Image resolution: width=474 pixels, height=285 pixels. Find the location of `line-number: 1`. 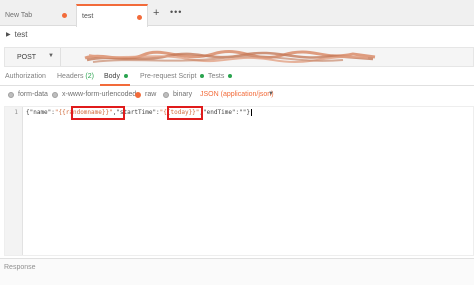

line-number: 1 is located at coordinates (16, 112).